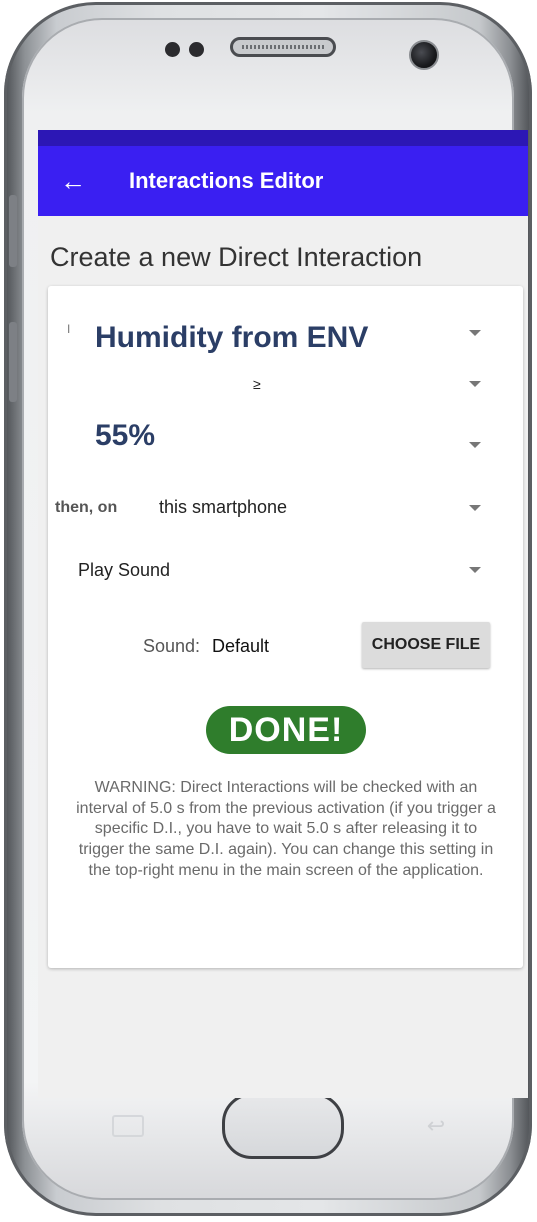 The image size is (537, 1222). Describe the element at coordinates (231, 338) in the screenshot. I see `source-spinner: Humidity from ENV` at that location.